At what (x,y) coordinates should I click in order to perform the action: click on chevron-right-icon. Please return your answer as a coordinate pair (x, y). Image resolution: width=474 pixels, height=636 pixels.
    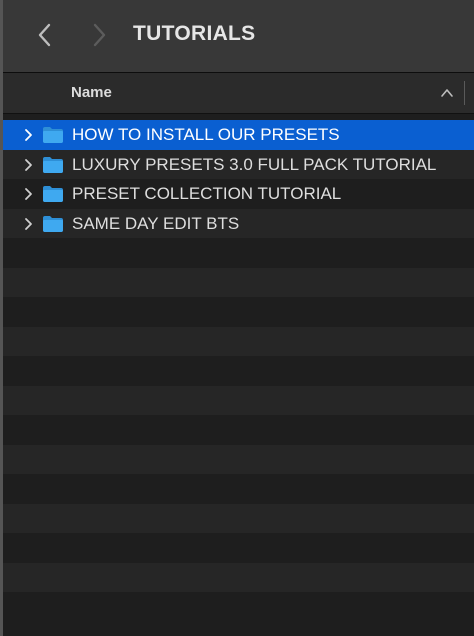
    Looking at the image, I should click on (99, 35).